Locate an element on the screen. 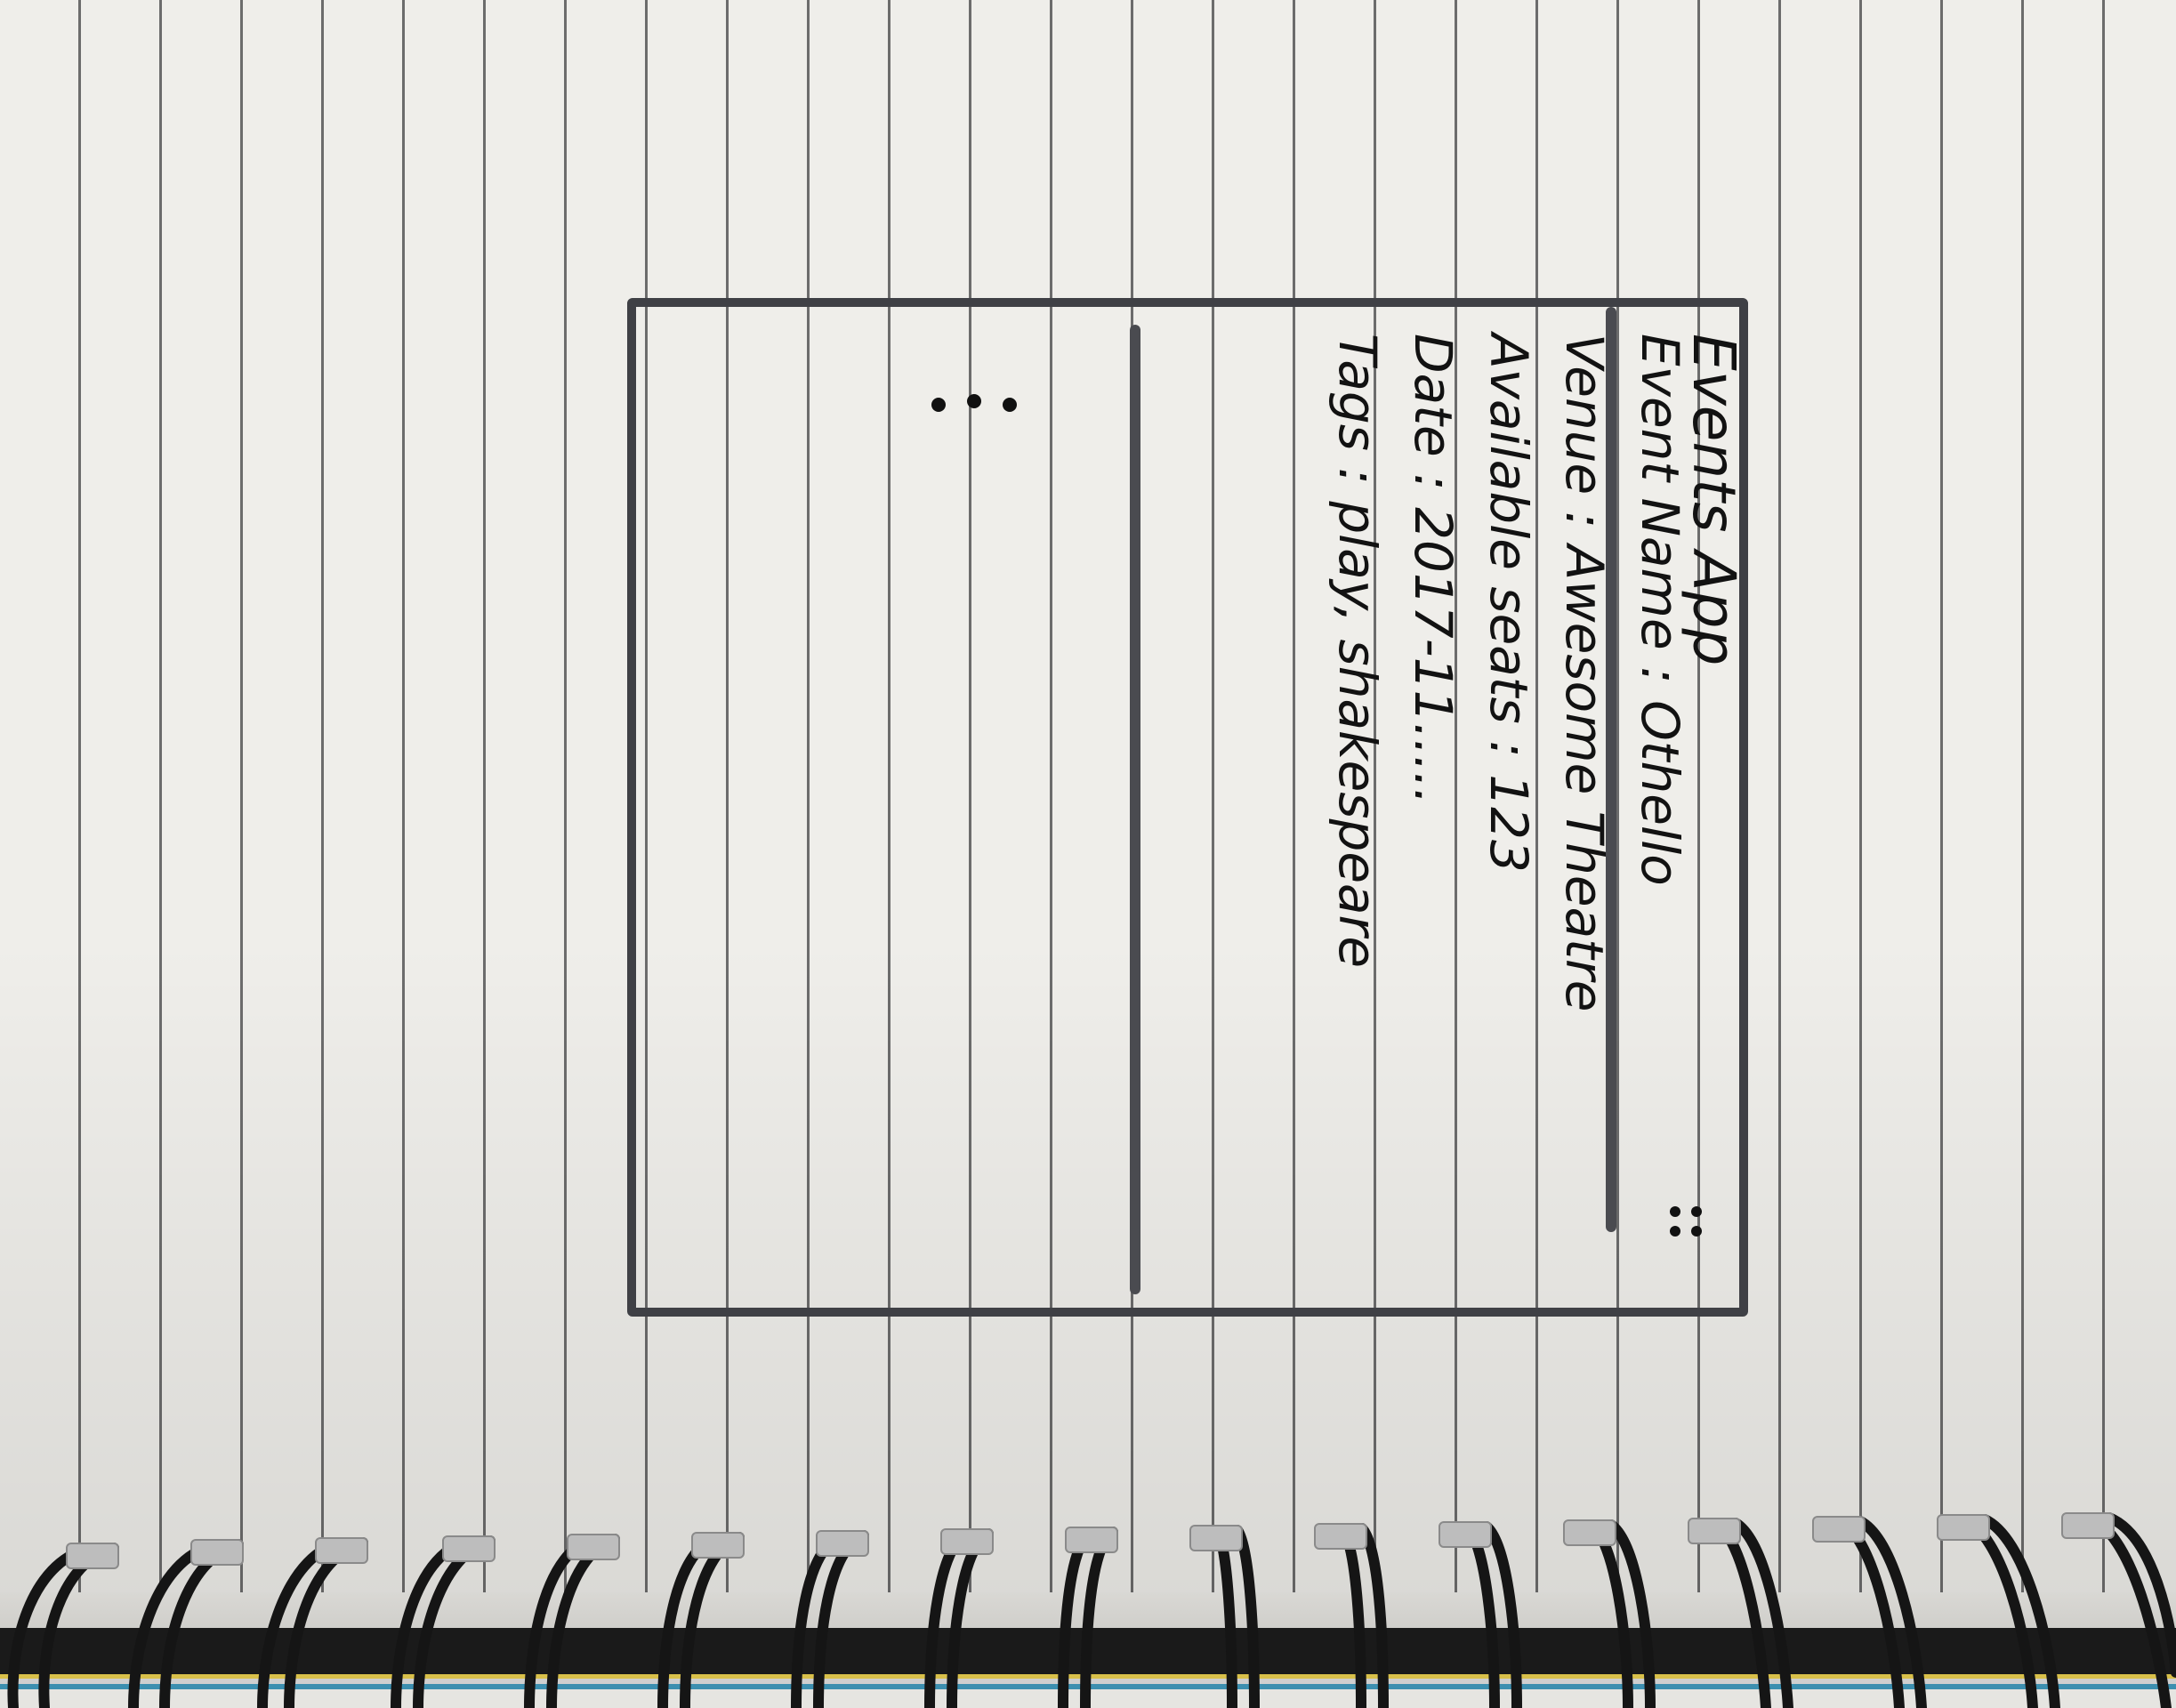 The width and height of the screenshot is (2176, 1708). venue-row: Venue : Awesome Theatre is located at coordinates (1584, 672).